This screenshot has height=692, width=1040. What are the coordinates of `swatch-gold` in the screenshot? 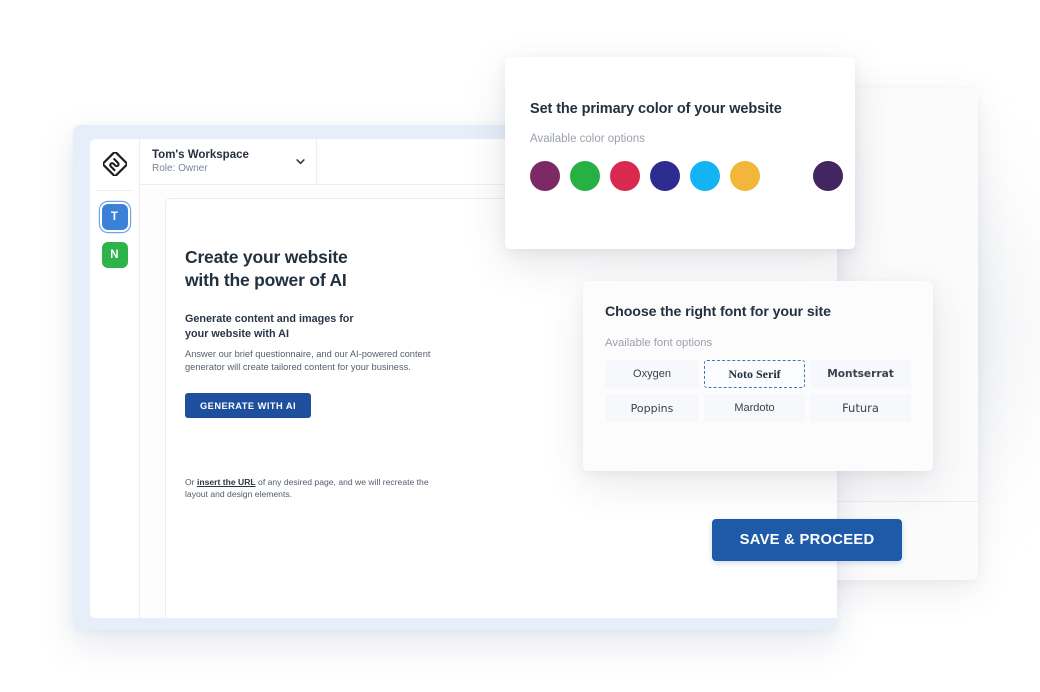 It's located at (745, 176).